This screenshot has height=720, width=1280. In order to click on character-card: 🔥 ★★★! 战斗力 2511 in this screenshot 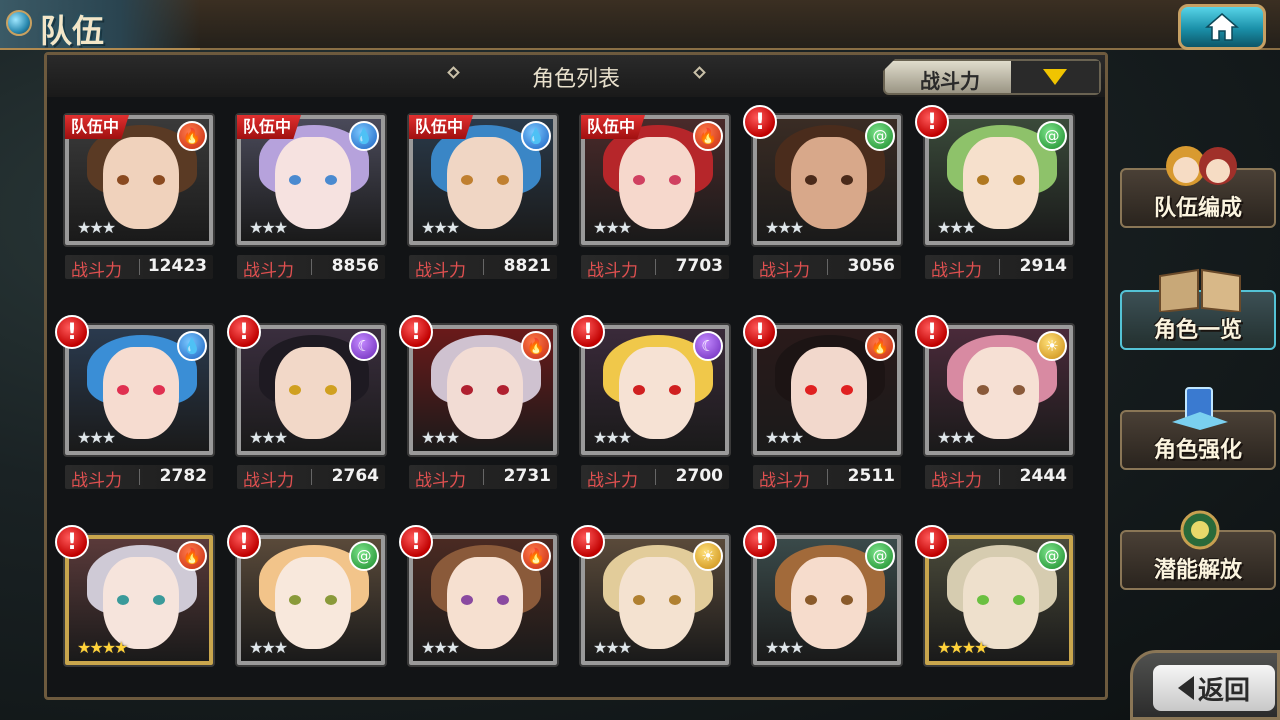, I will do `click(822, 408)`.